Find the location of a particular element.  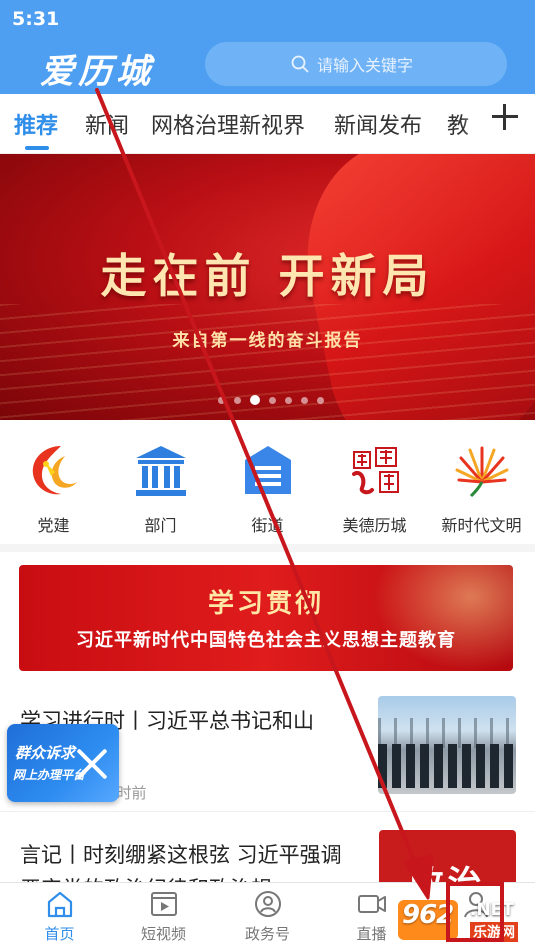

nav-home: 首页 is located at coordinates (59, 916).